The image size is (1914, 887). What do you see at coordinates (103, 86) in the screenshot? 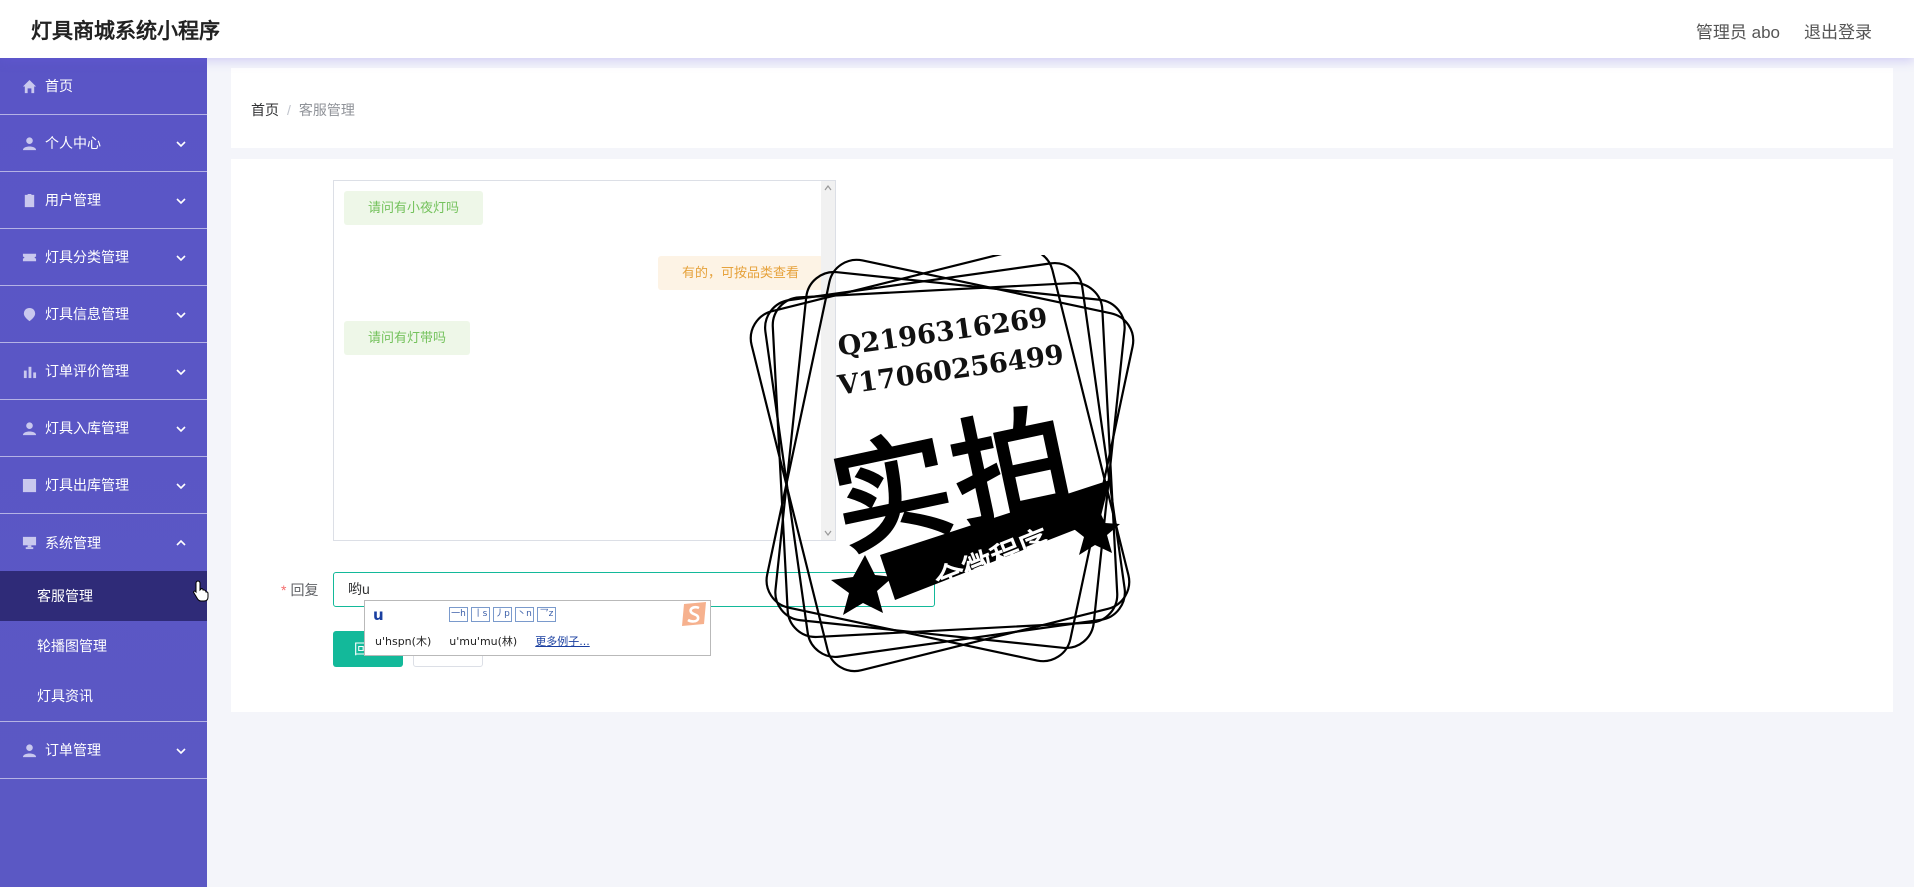
I see `sidebar-item-home: 首页` at bounding box center [103, 86].